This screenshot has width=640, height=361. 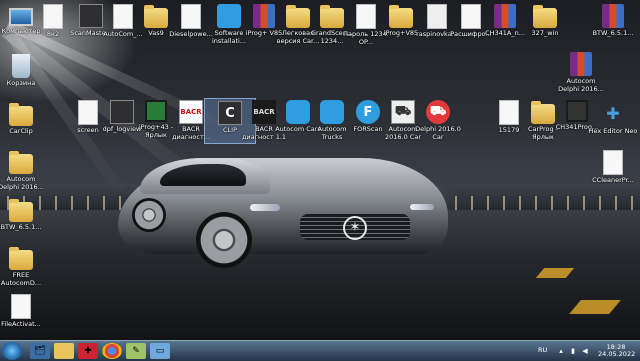 I want to click on icon-label: Hex Editor Neo, so click(x=613, y=131).